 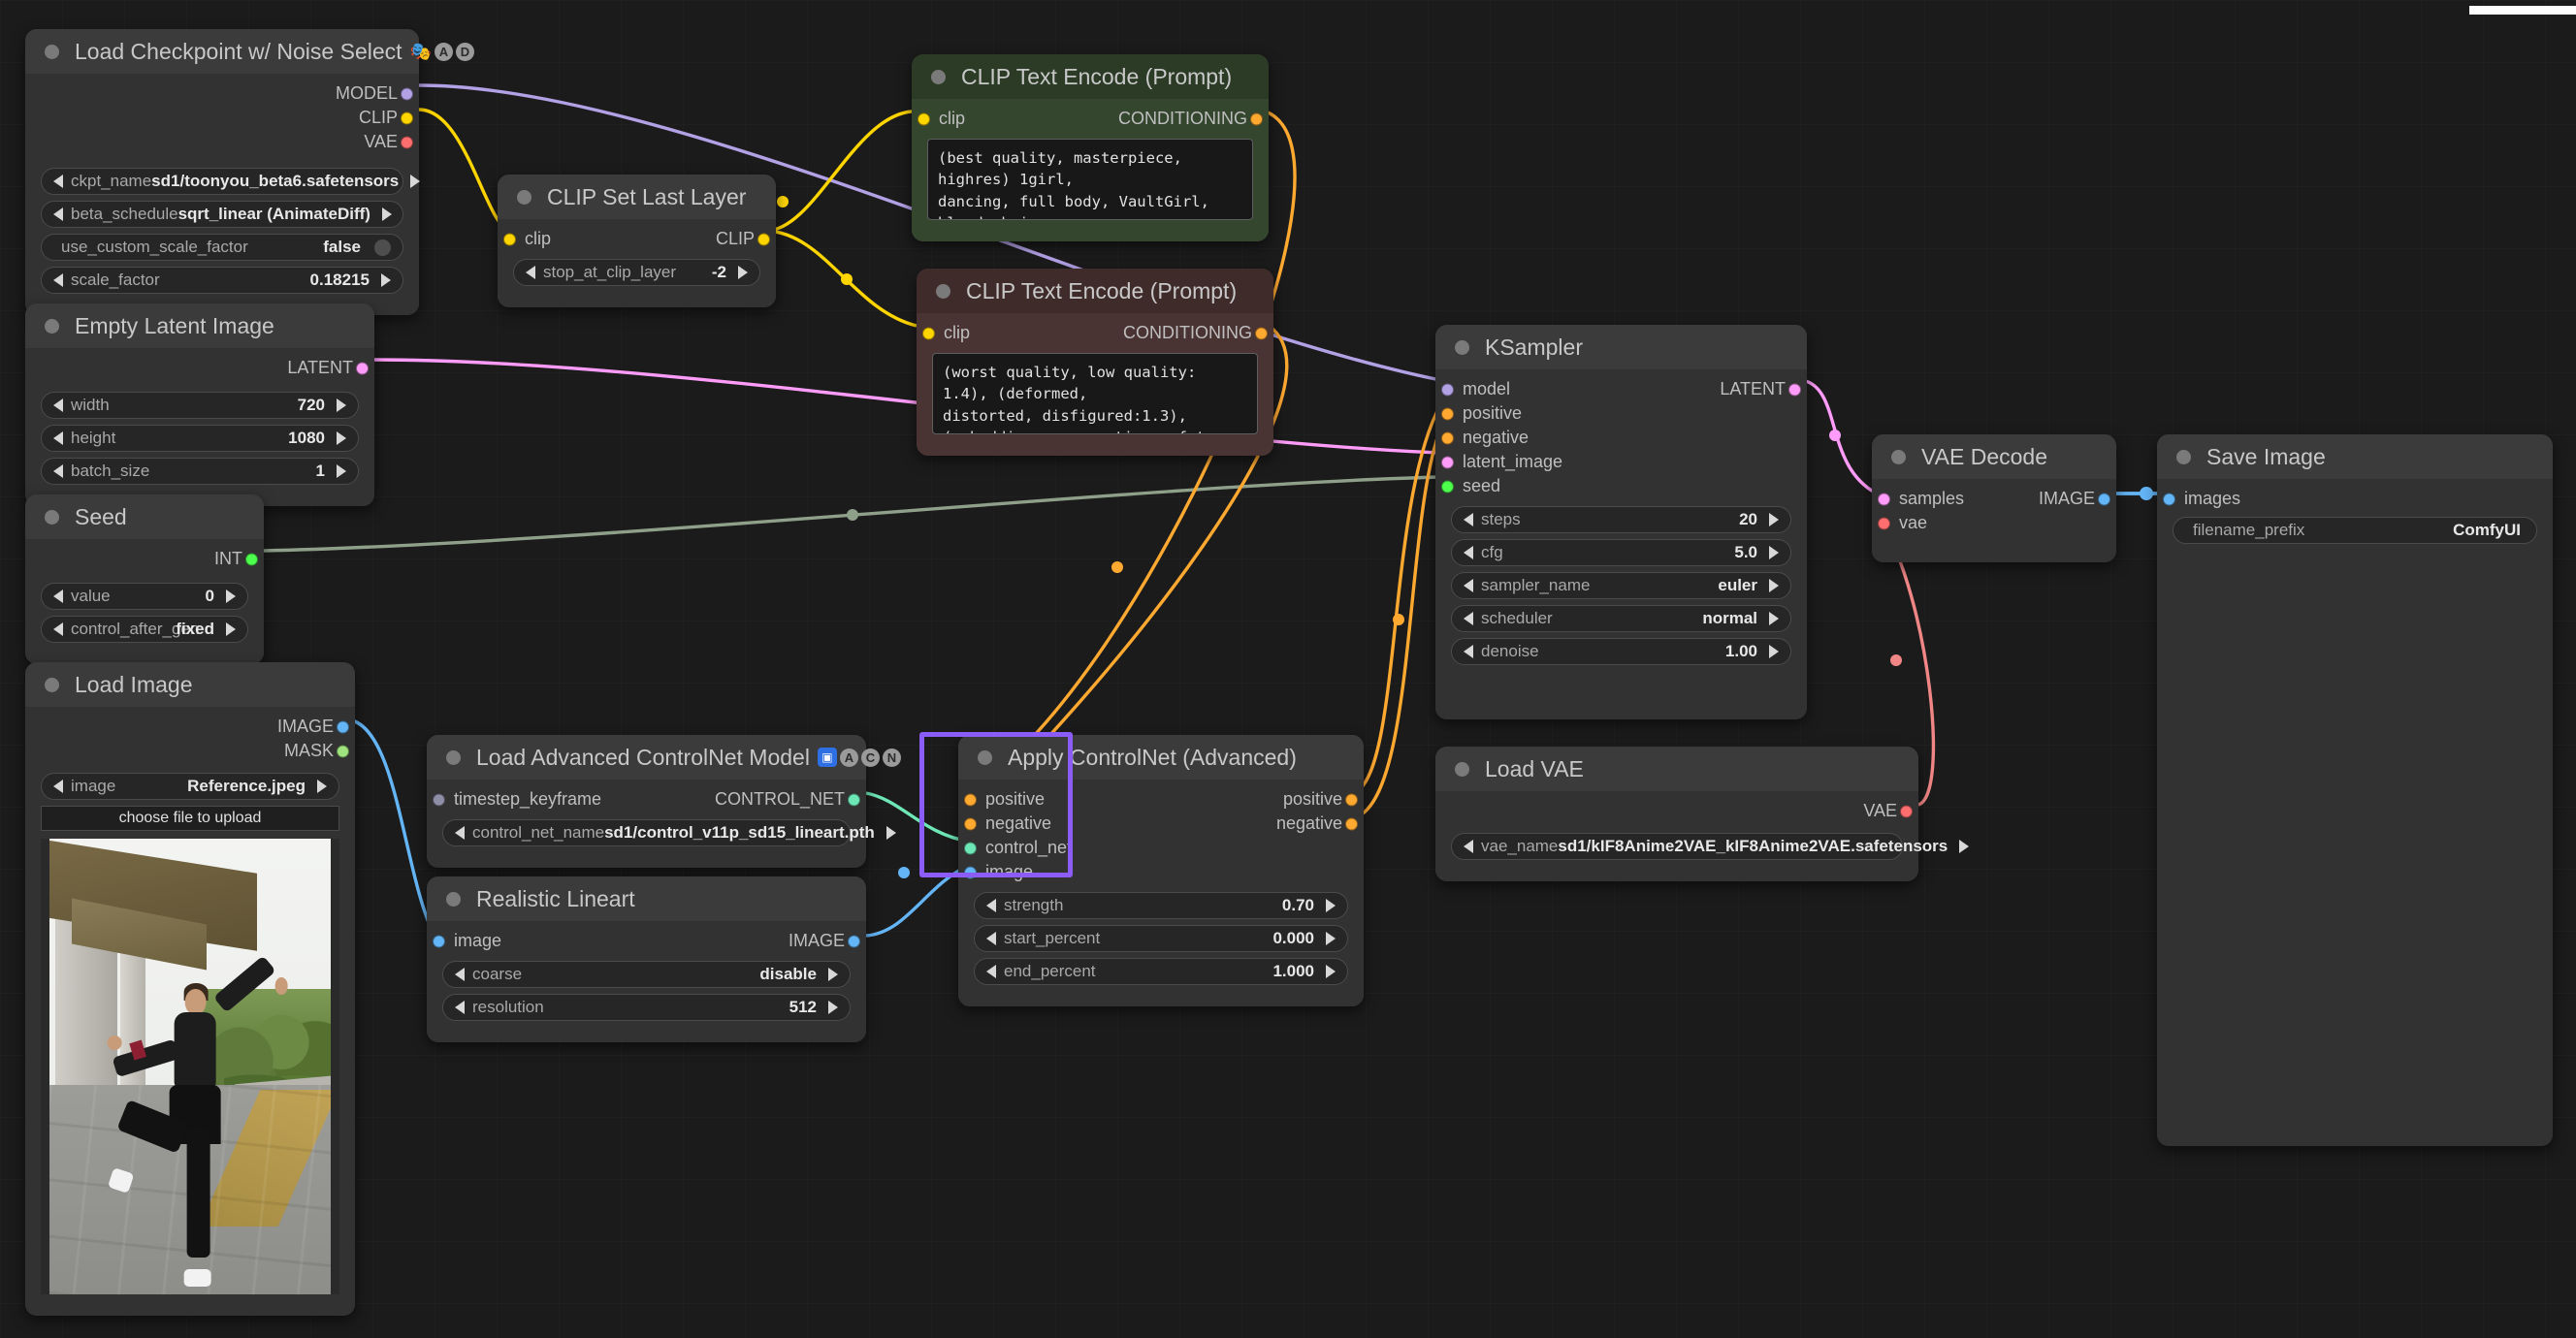 What do you see at coordinates (2489, 530) in the screenshot?
I see `widget-value: ComfyUI` at bounding box center [2489, 530].